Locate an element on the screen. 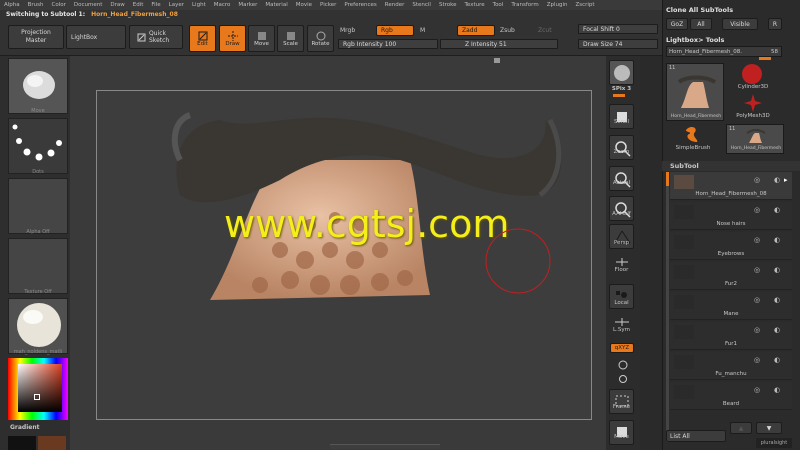 This screenshot has height=450, width=800. menu-item-zscript: Zscript is located at coordinates (584, 5).